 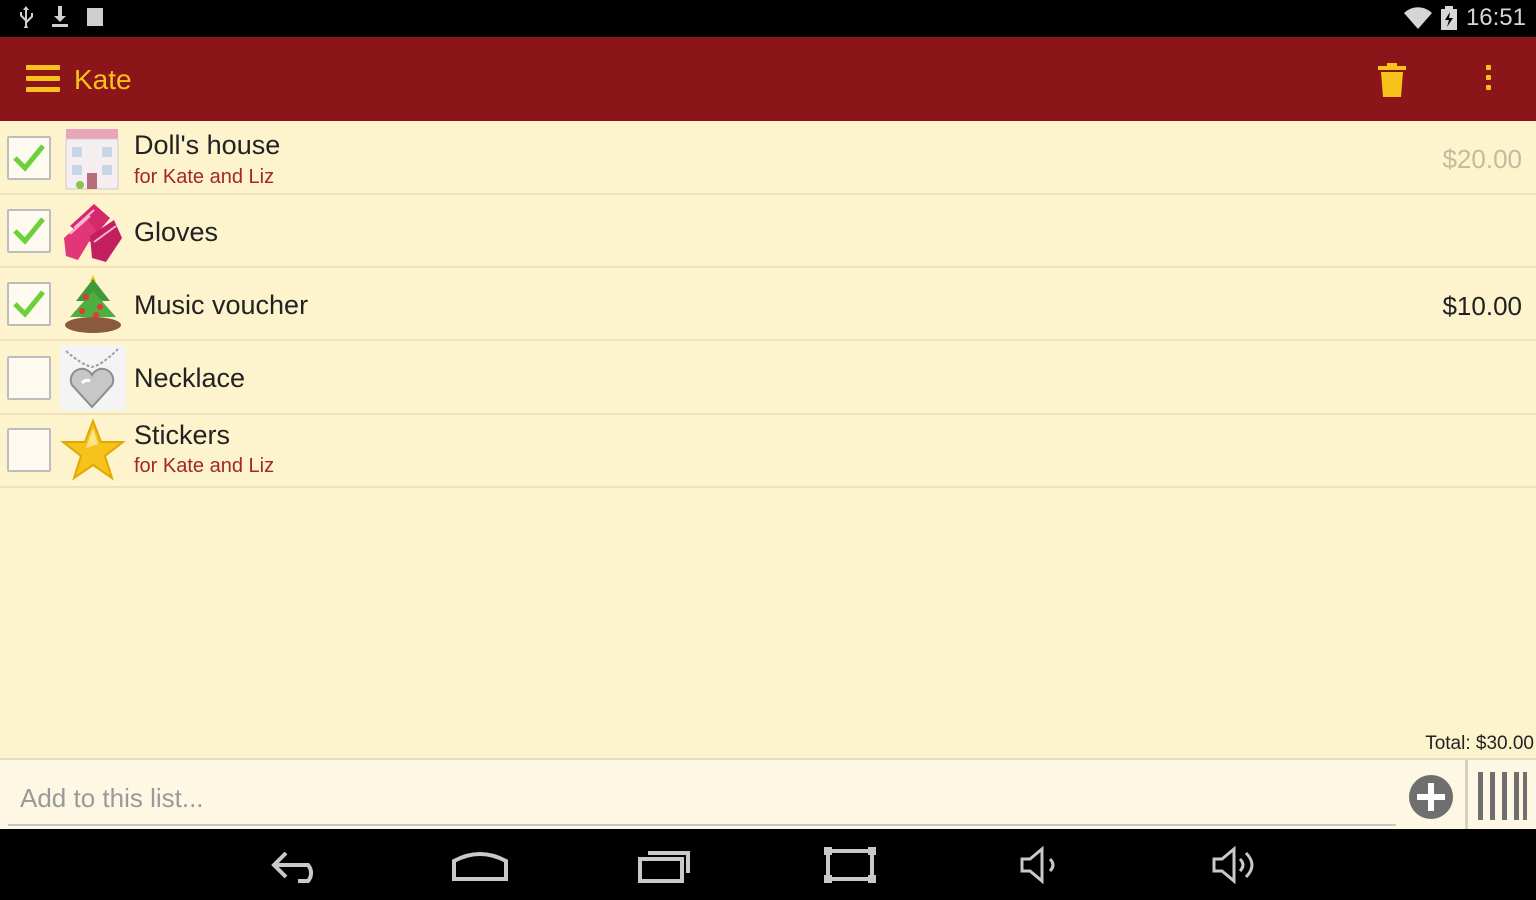 I want to click on status-bar: 16:51, so click(x=768, y=18).